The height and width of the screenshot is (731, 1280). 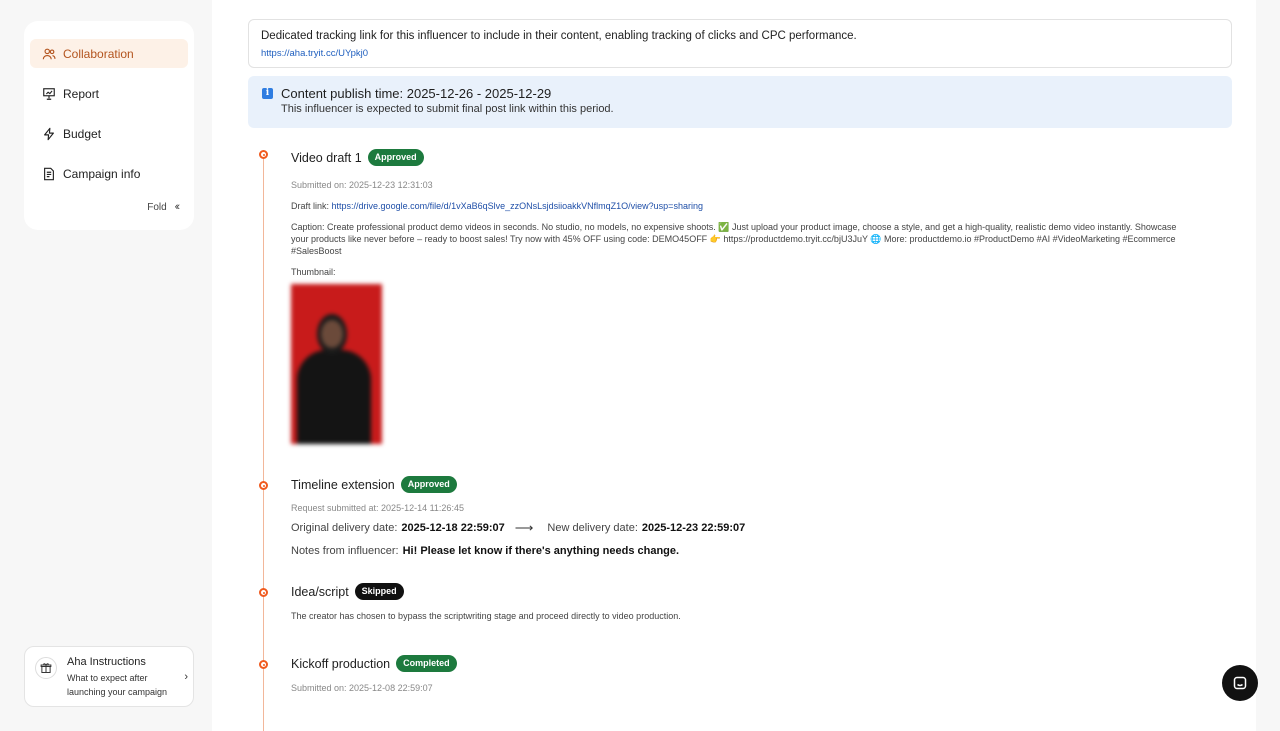 What do you see at coordinates (320, 591) in the screenshot?
I see `step-title: Idea/script` at bounding box center [320, 591].